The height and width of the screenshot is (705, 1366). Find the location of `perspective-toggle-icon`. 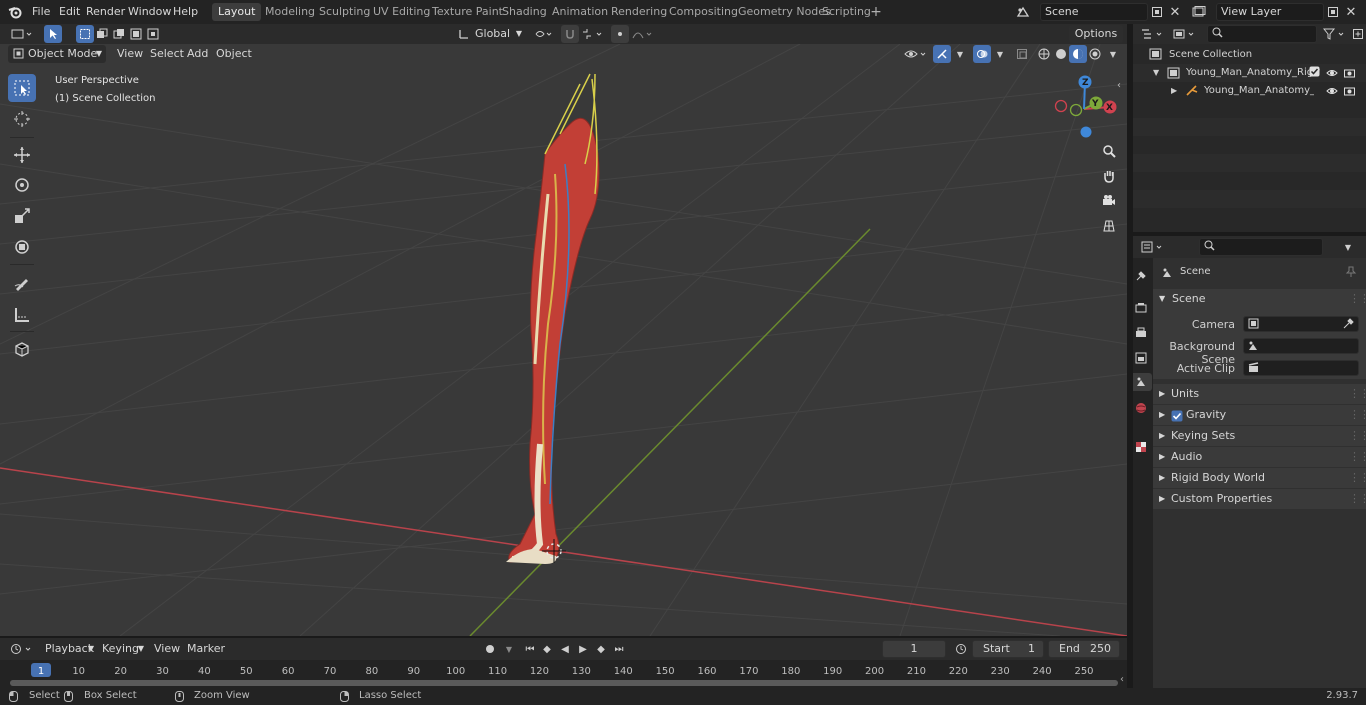

perspective-toggle-icon is located at coordinates (1109, 226).